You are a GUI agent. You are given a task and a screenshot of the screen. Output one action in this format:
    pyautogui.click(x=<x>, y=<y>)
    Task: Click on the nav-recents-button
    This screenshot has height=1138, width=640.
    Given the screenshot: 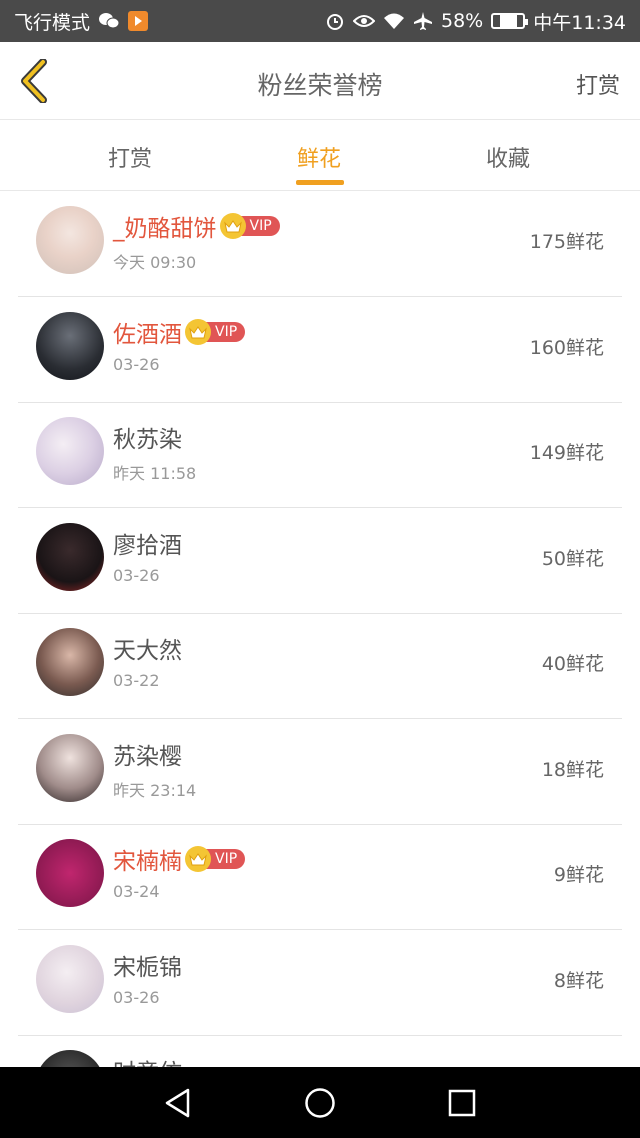 What is the action you would take?
    pyautogui.click(x=462, y=1103)
    